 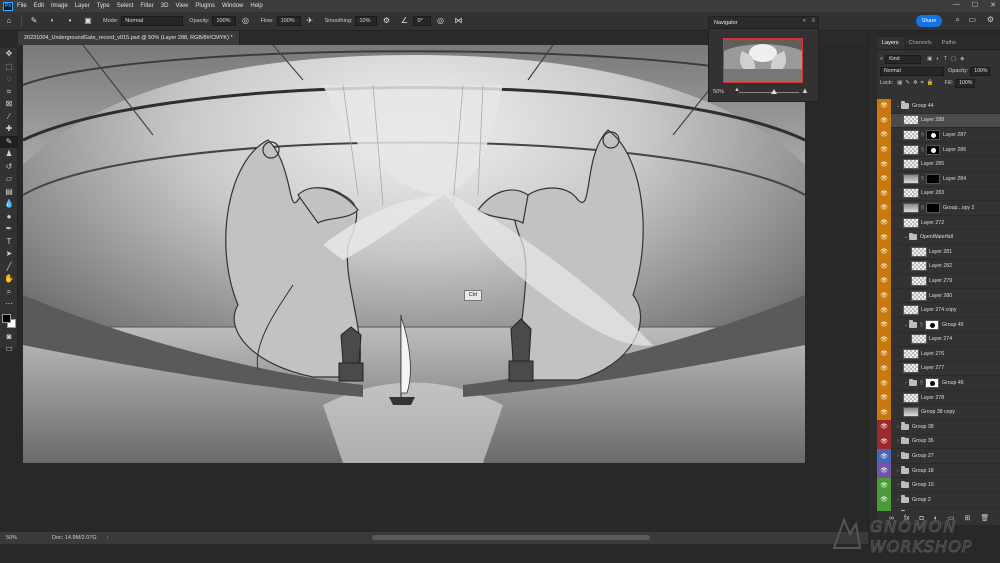 I want to click on pen-tool-icon: ✒, so click(x=9, y=229).